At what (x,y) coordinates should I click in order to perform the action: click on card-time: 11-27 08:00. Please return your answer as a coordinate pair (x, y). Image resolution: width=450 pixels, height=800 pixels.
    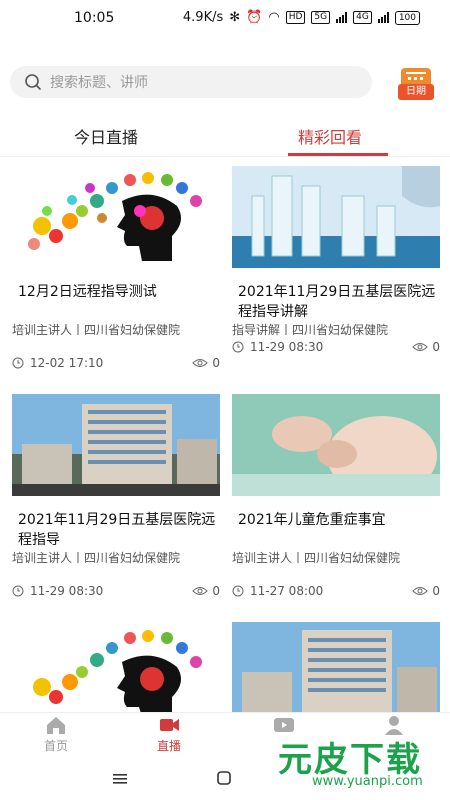
    Looking at the image, I should click on (277, 591).